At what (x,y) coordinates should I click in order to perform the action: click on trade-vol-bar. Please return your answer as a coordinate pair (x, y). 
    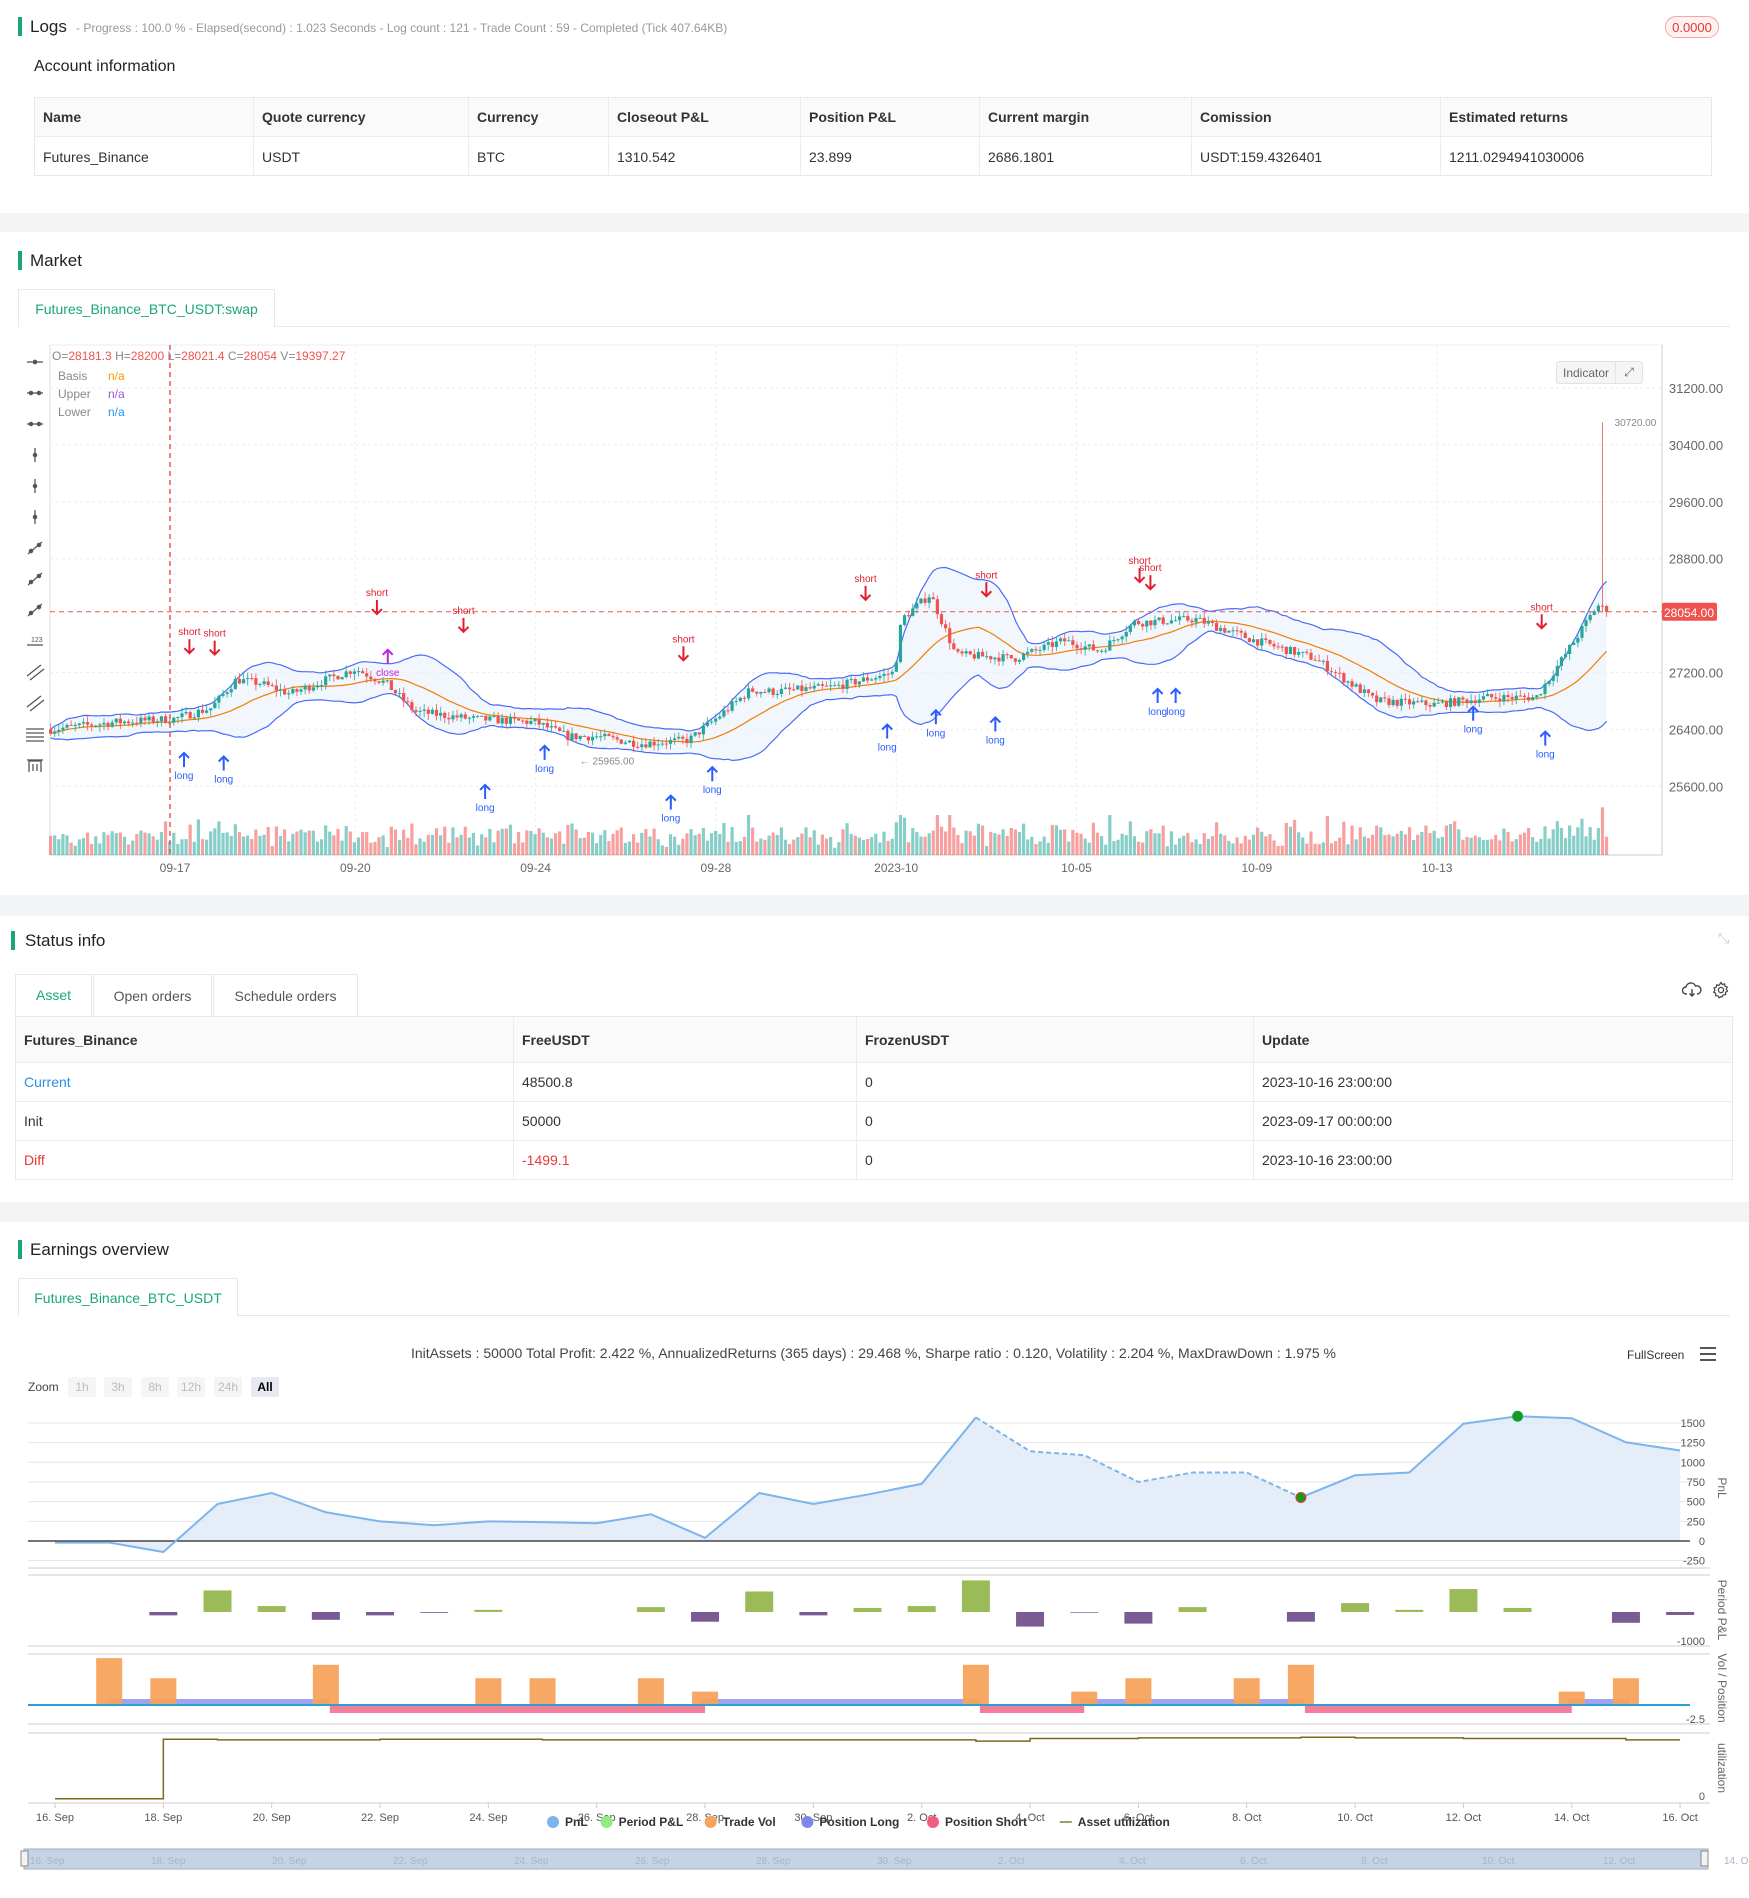
    Looking at the image, I should click on (1571, 1698).